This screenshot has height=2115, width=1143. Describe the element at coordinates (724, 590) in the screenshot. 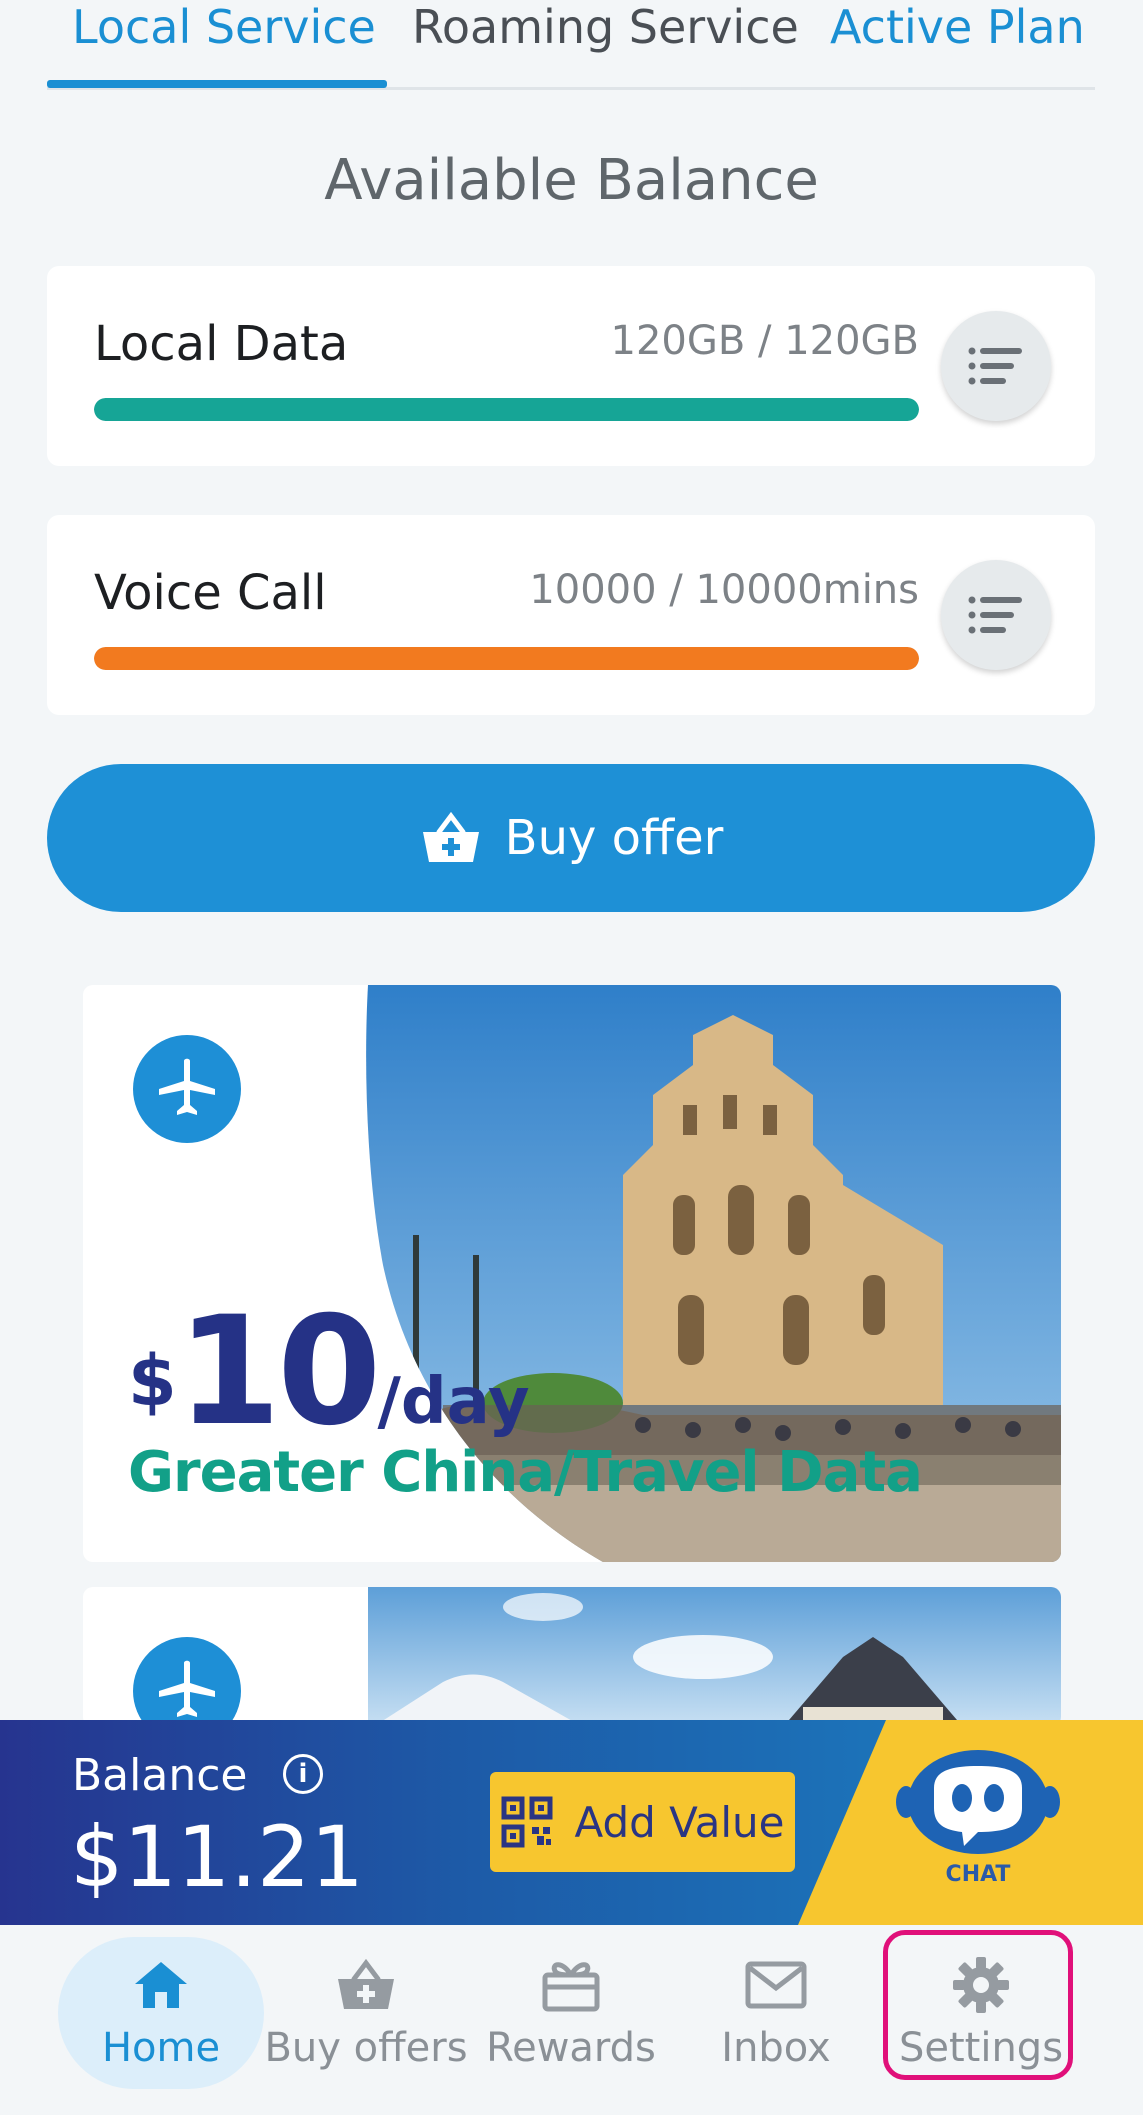

I see `balance-value: 10000 / 10000mins` at that location.